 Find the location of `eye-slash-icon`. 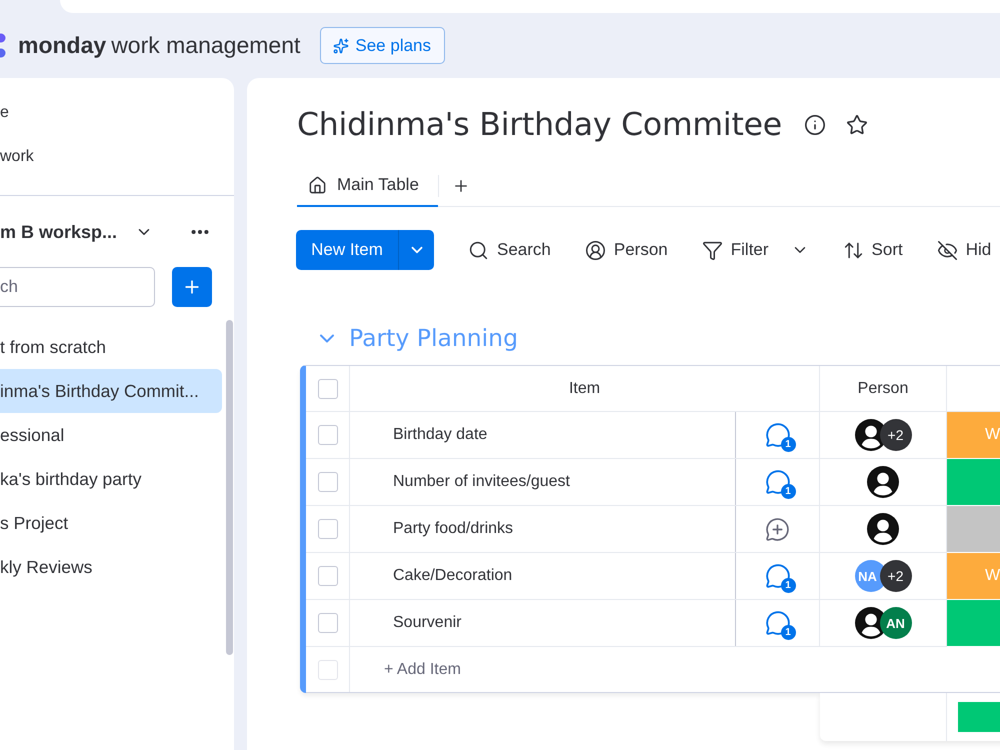

eye-slash-icon is located at coordinates (947, 250).